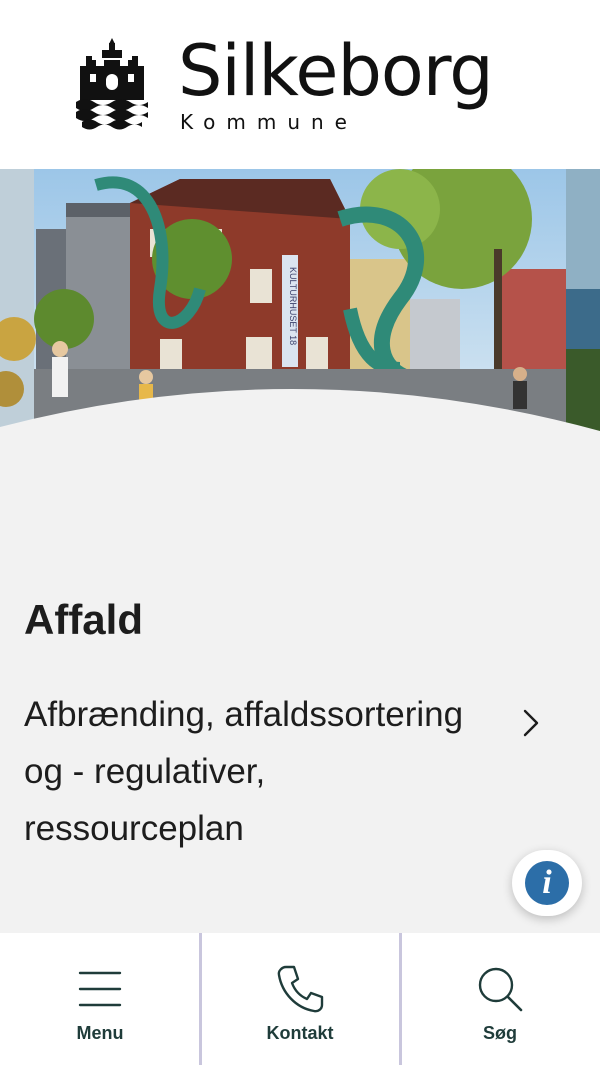  I want to click on bottom-navigation: Menu Kontakt Søg, so click(300, 999).